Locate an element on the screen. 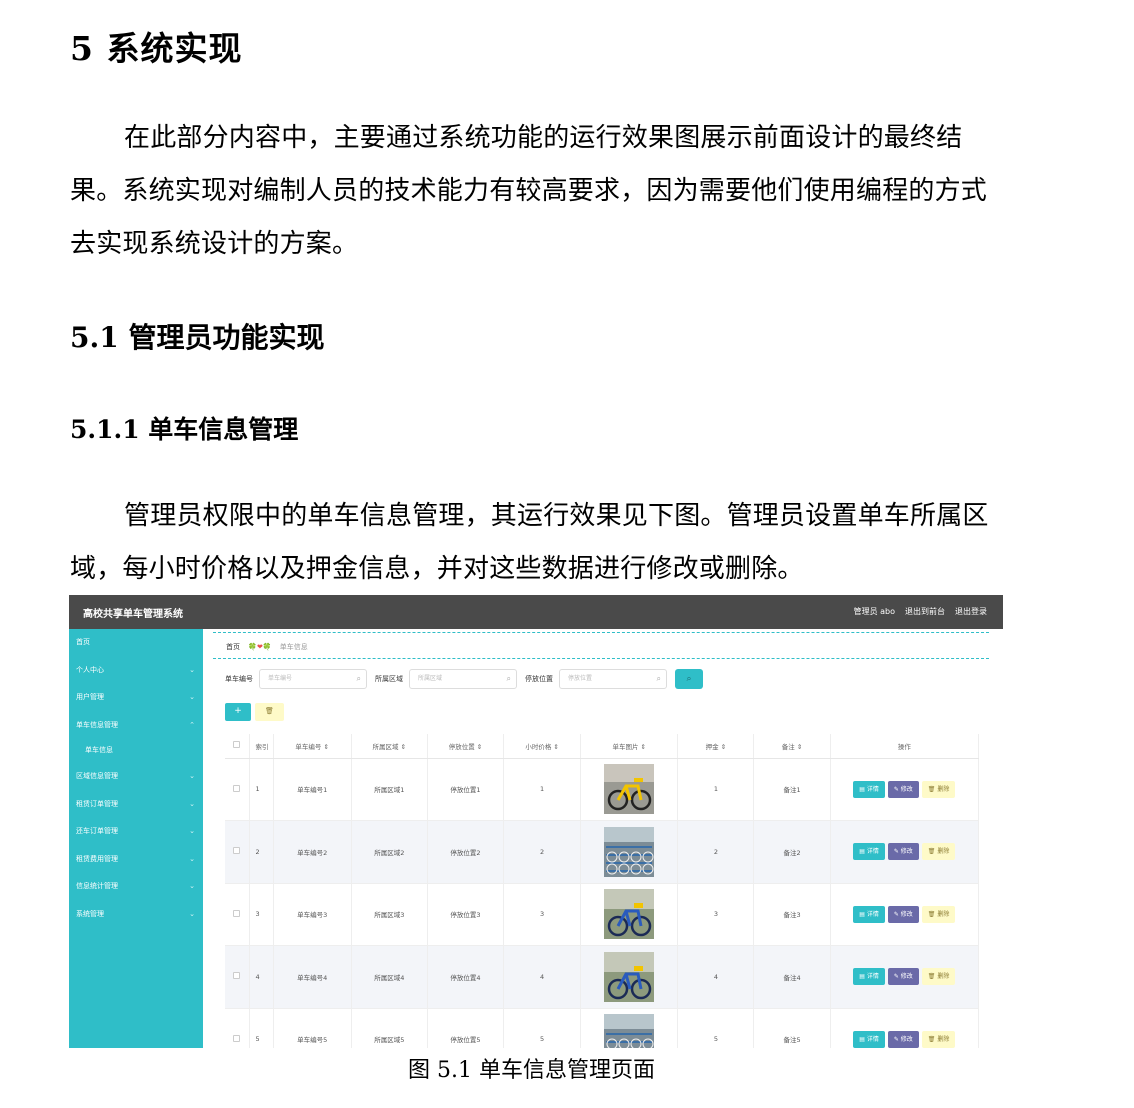 The image size is (1134, 1108). row-price: 5 is located at coordinates (542, 1028).